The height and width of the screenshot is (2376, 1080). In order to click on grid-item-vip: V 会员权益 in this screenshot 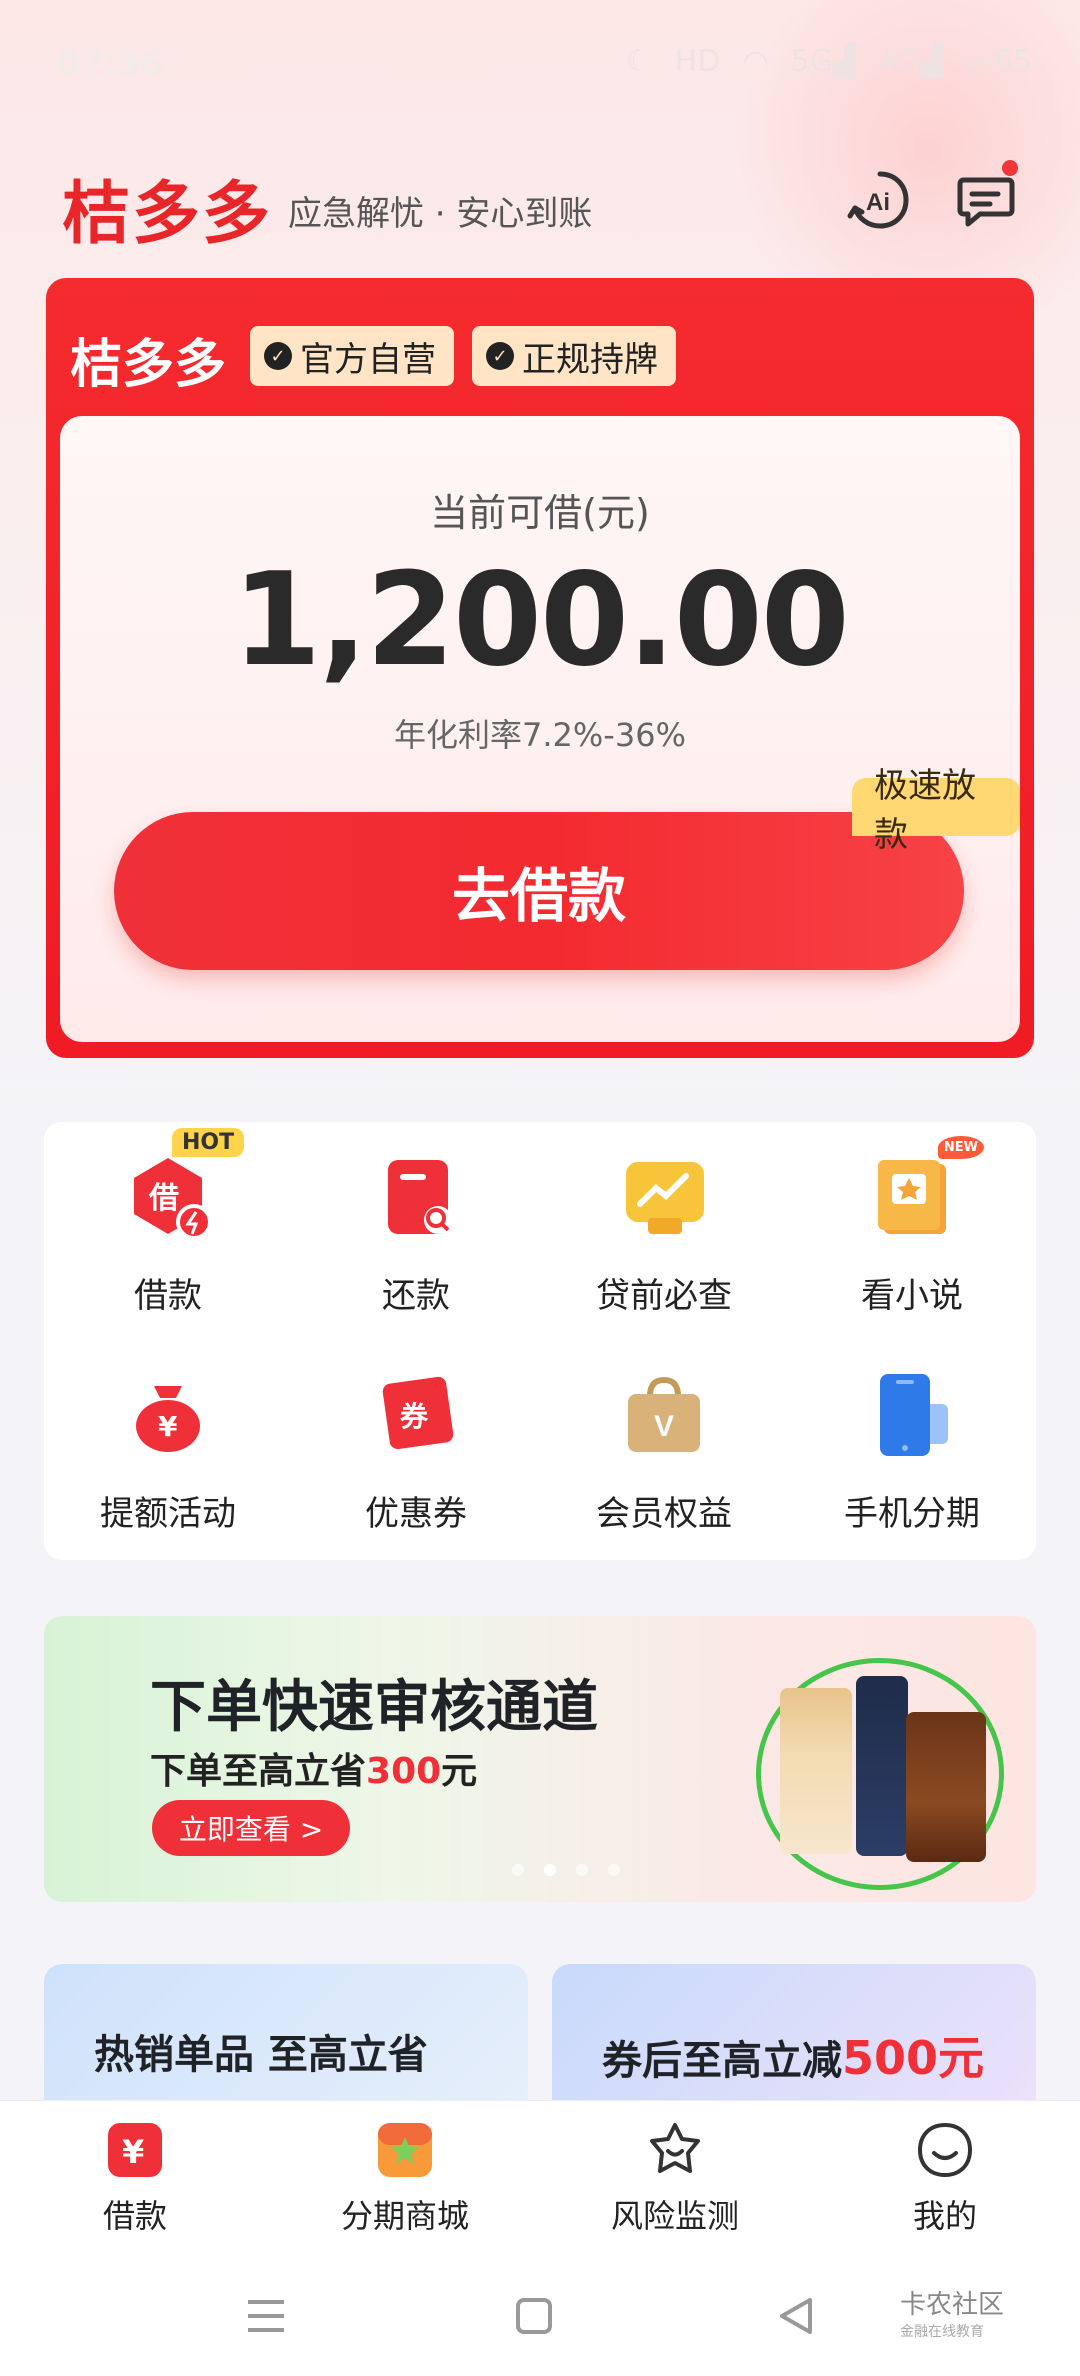, I will do `click(664, 1440)`.